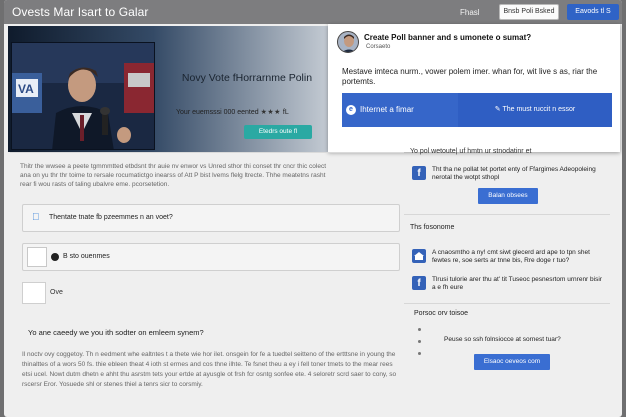  What do you see at coordinates (470, 12) in the screenshot?
I see `top-link: Fhasl` at bounding box center [470, 12].